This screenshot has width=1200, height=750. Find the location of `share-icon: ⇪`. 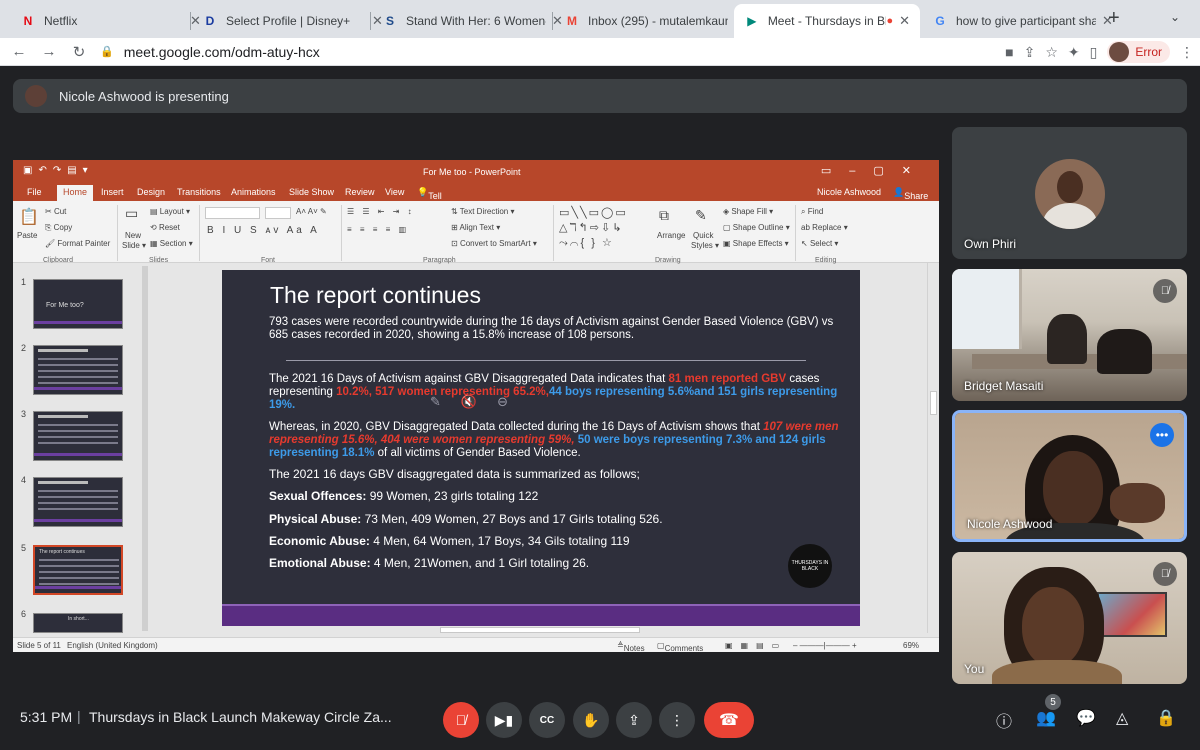

share-icon: ⇪ is located at coordinates (1030, 52).